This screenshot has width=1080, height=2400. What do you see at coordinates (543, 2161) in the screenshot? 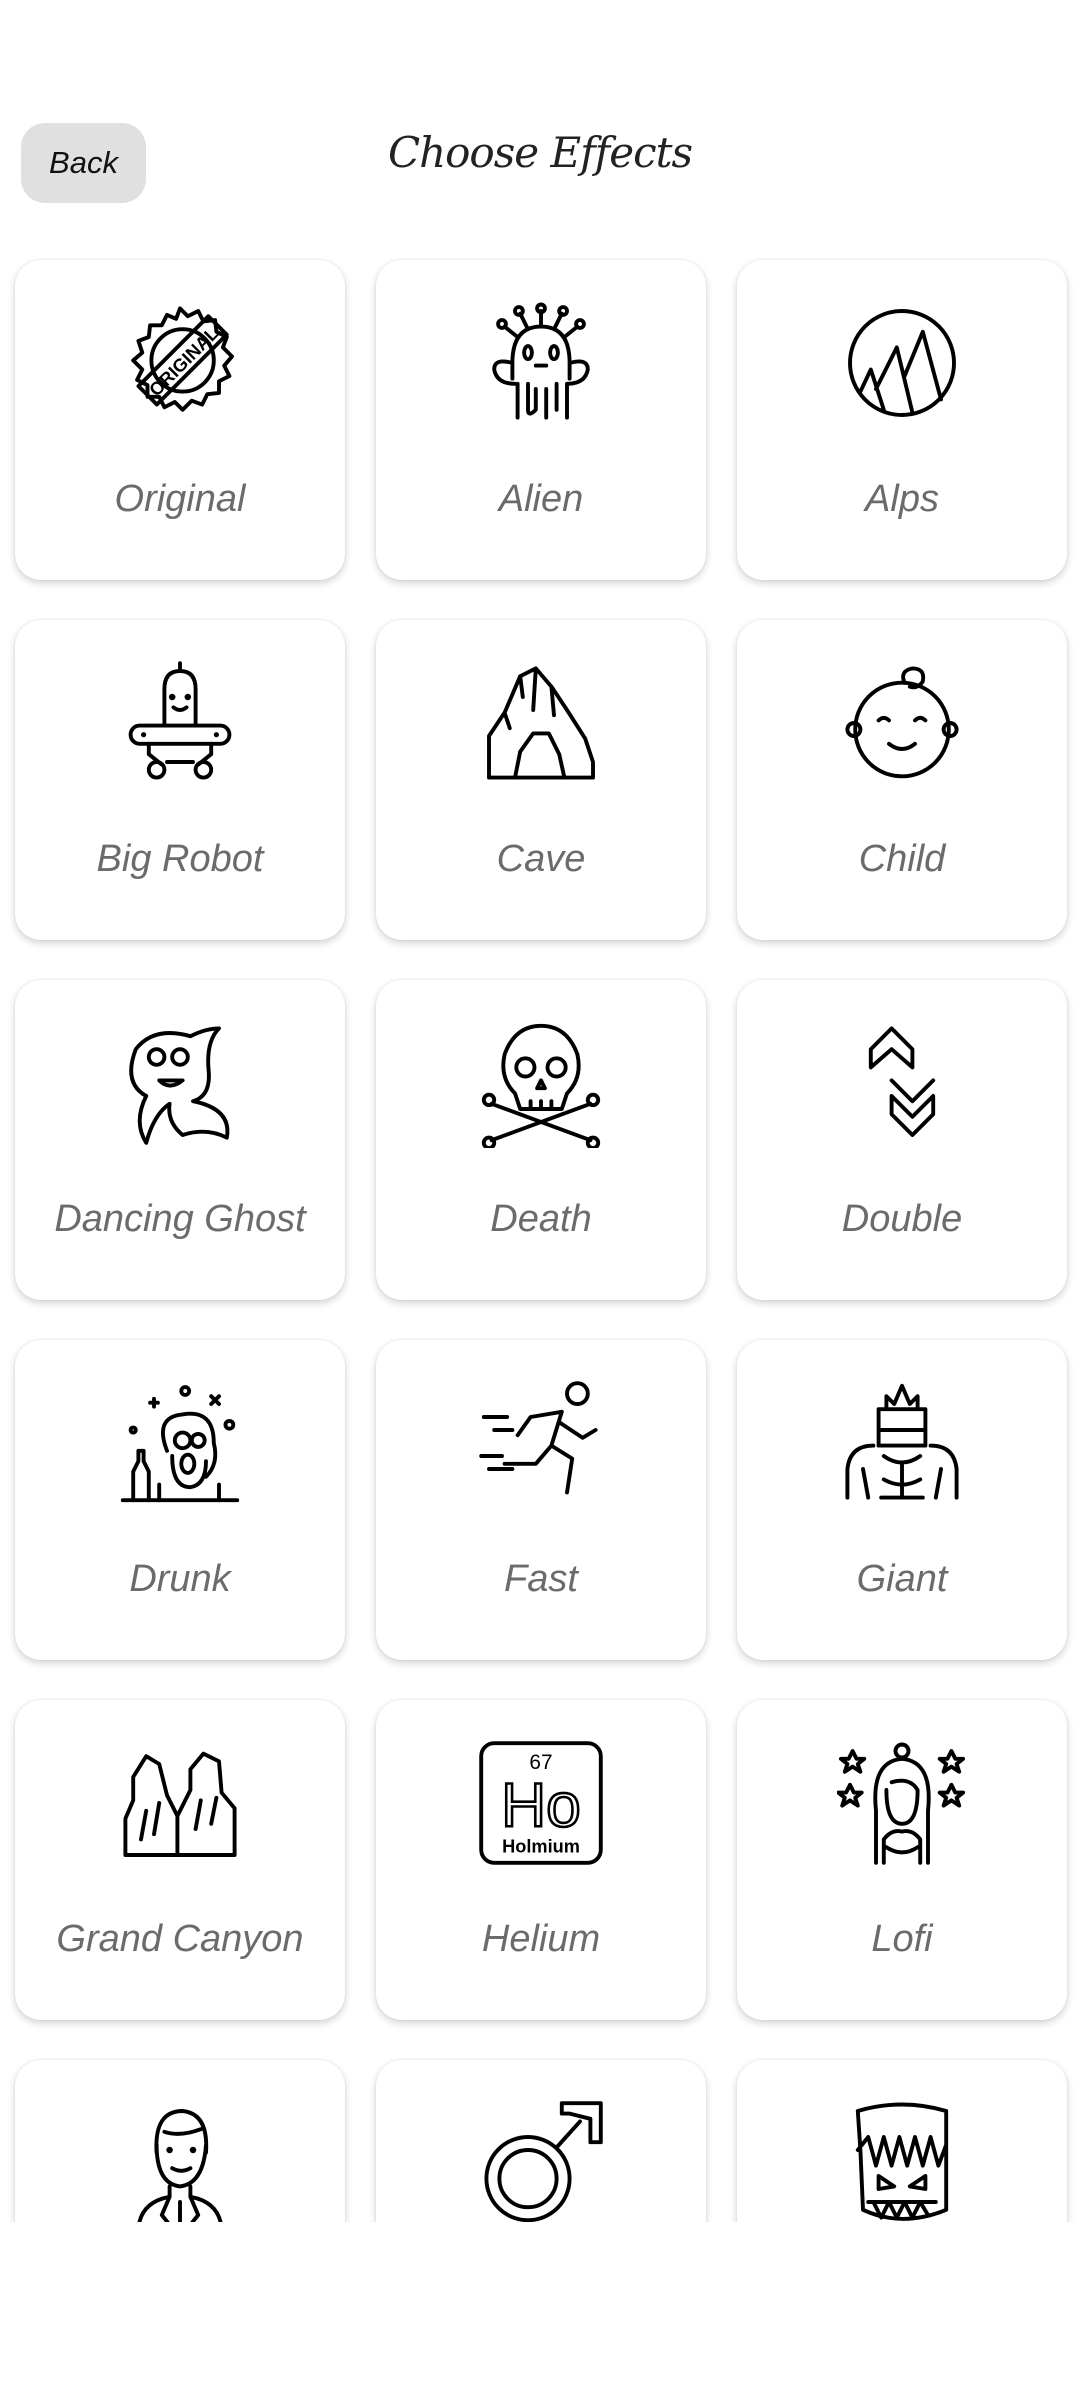
I see `male-symbol-icon` at bounding box center [543, 2161].